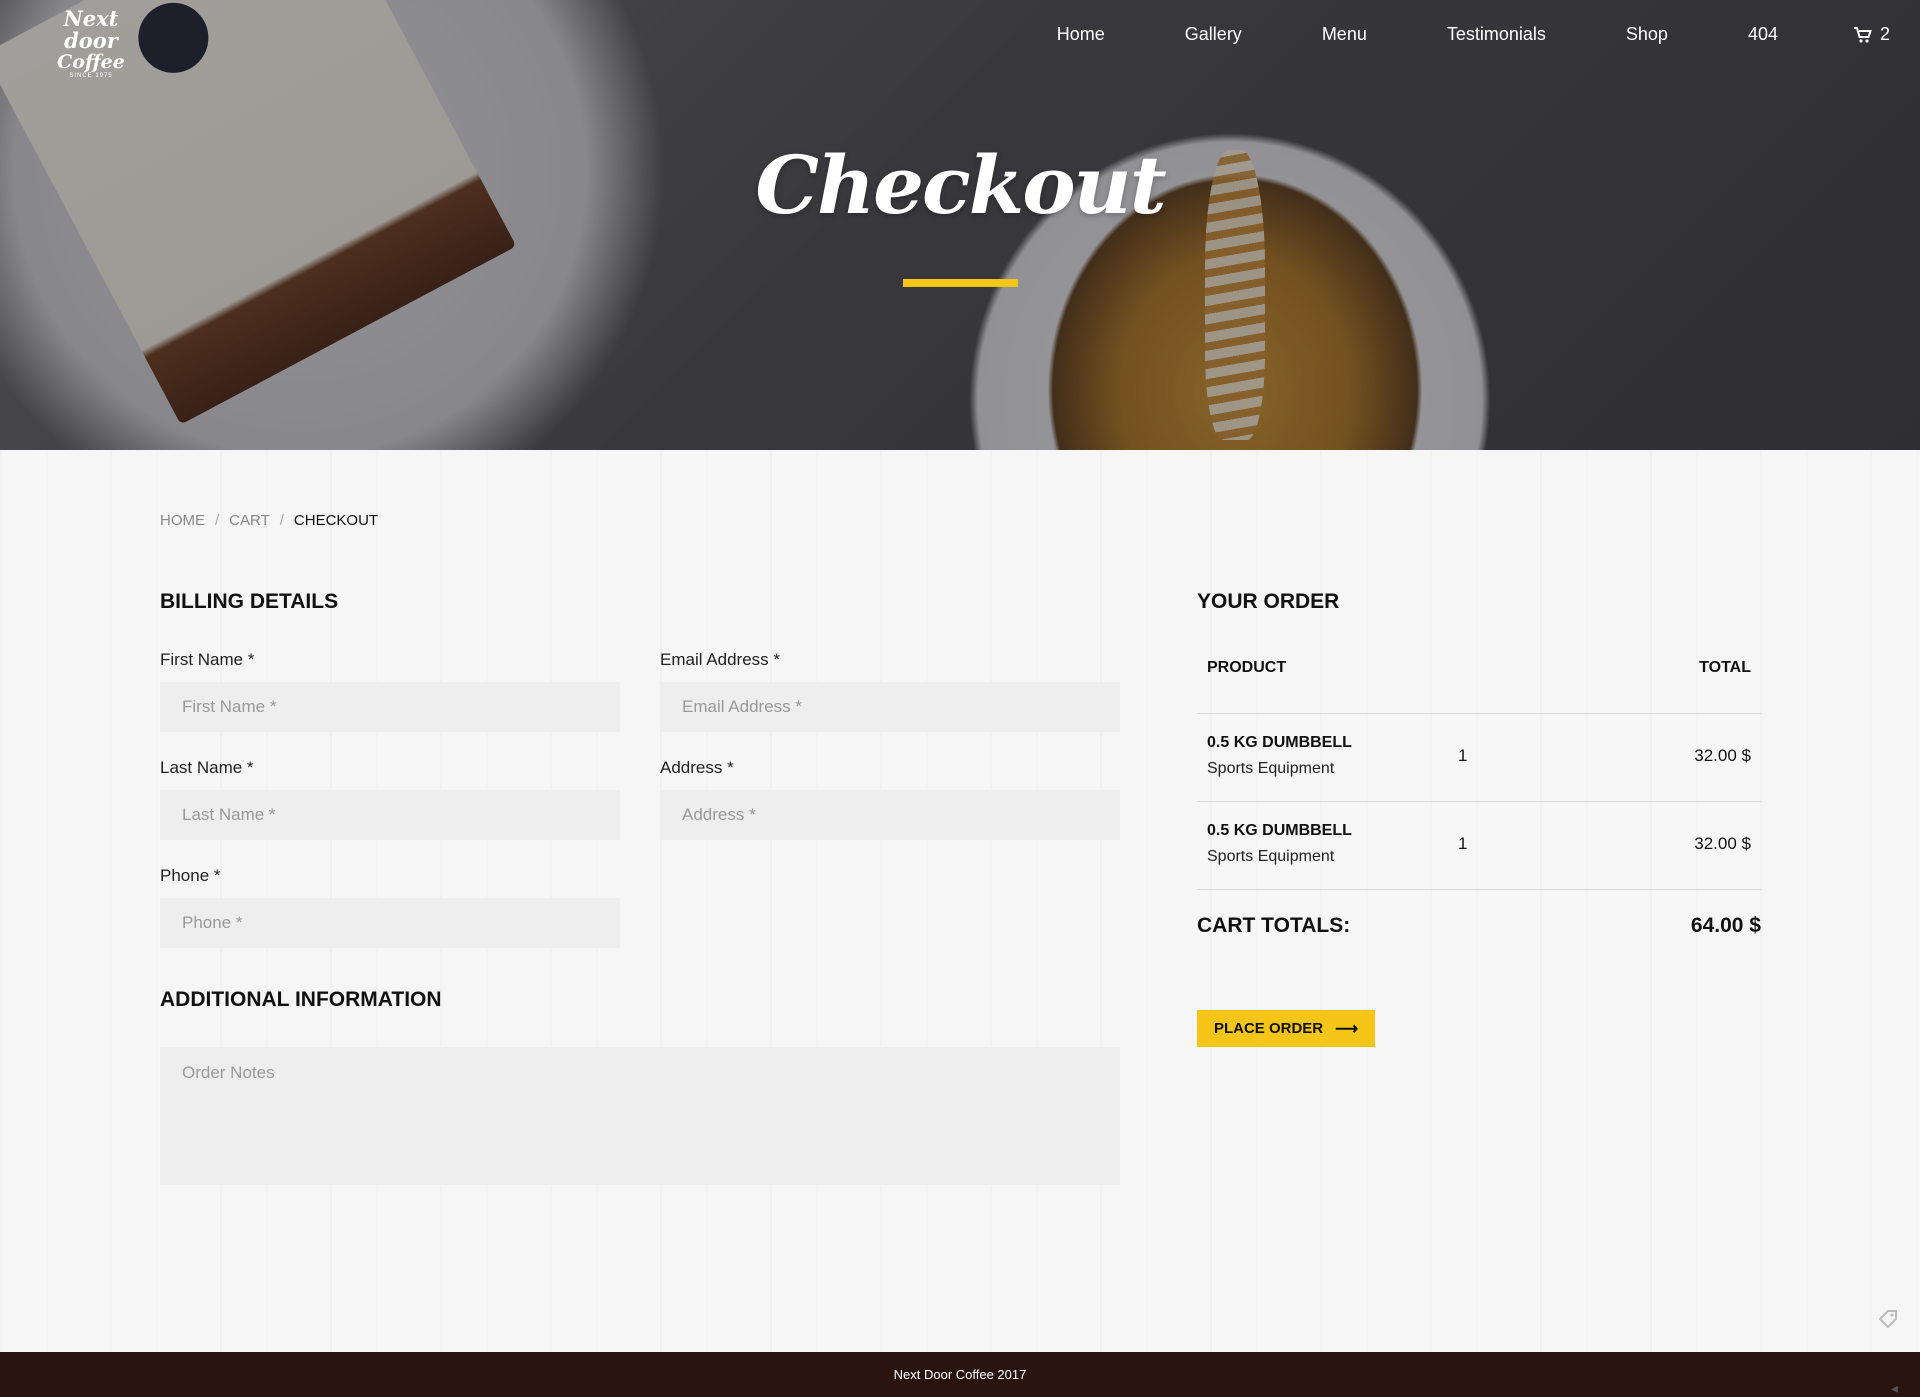 This screenshot has height=1397, width=1920. I want to click on cart-totals-label: CART TOTALS:, so click(1274, 925).